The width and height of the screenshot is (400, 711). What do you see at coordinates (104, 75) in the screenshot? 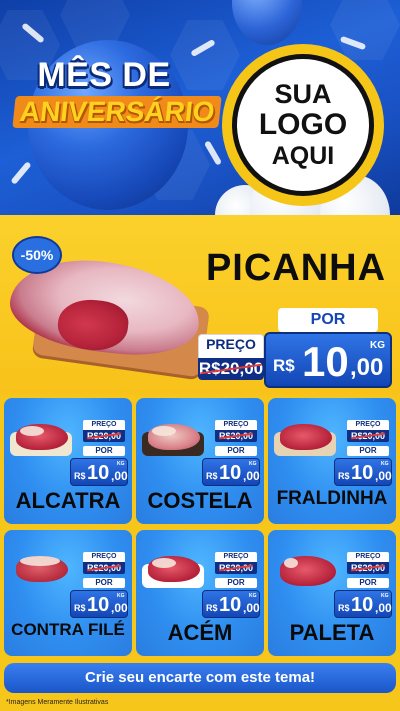
I see `title-line-1: MÊS DE` at bounding box center [104, 75].